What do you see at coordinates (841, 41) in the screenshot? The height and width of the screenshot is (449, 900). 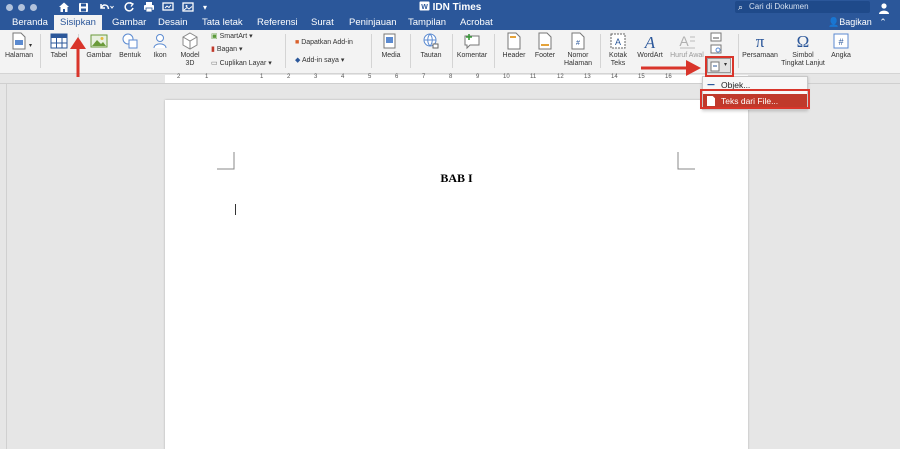 I see `number-icon: #` at bounding box center [841, 41].